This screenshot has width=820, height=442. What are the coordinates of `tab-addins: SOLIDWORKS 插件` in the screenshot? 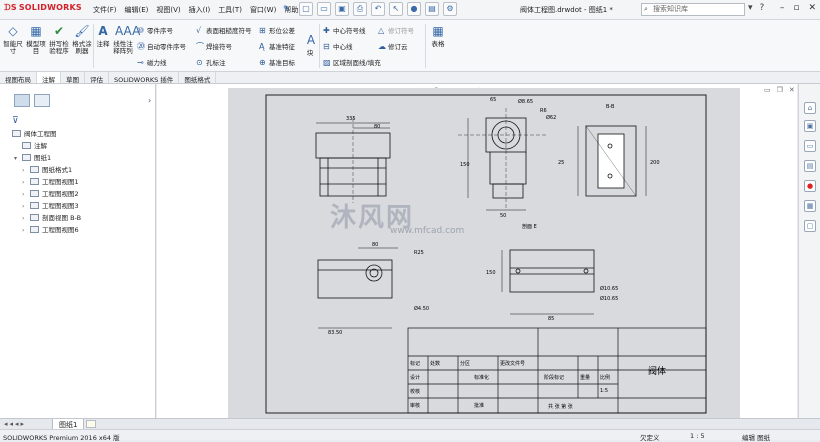 It's located at (144, 78).